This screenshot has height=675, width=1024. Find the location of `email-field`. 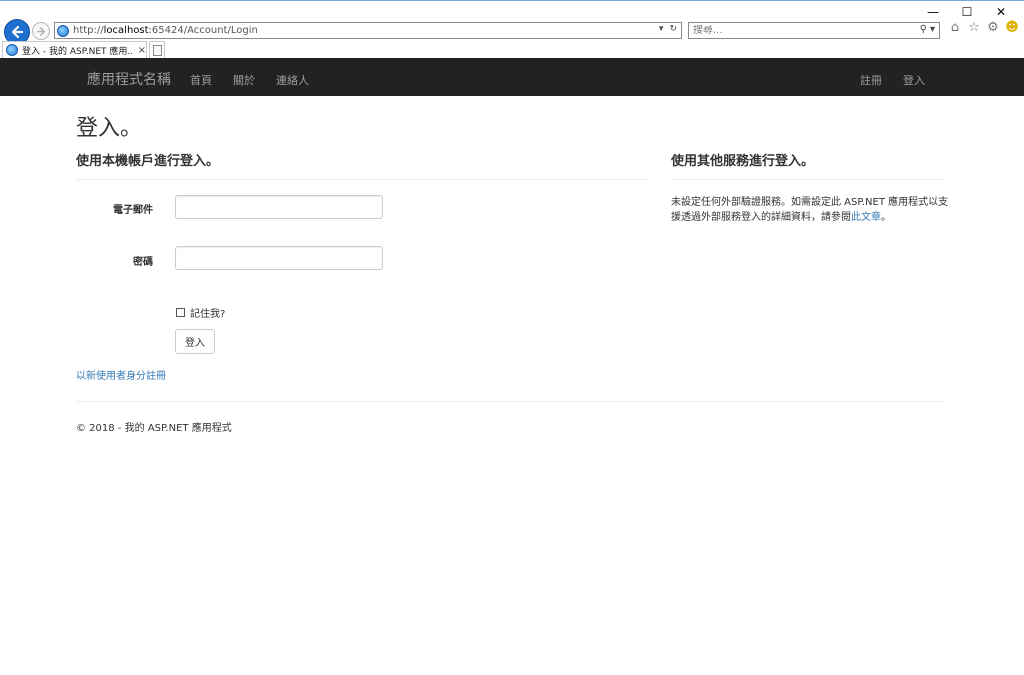

email-field is located at coordinates (279, 207).